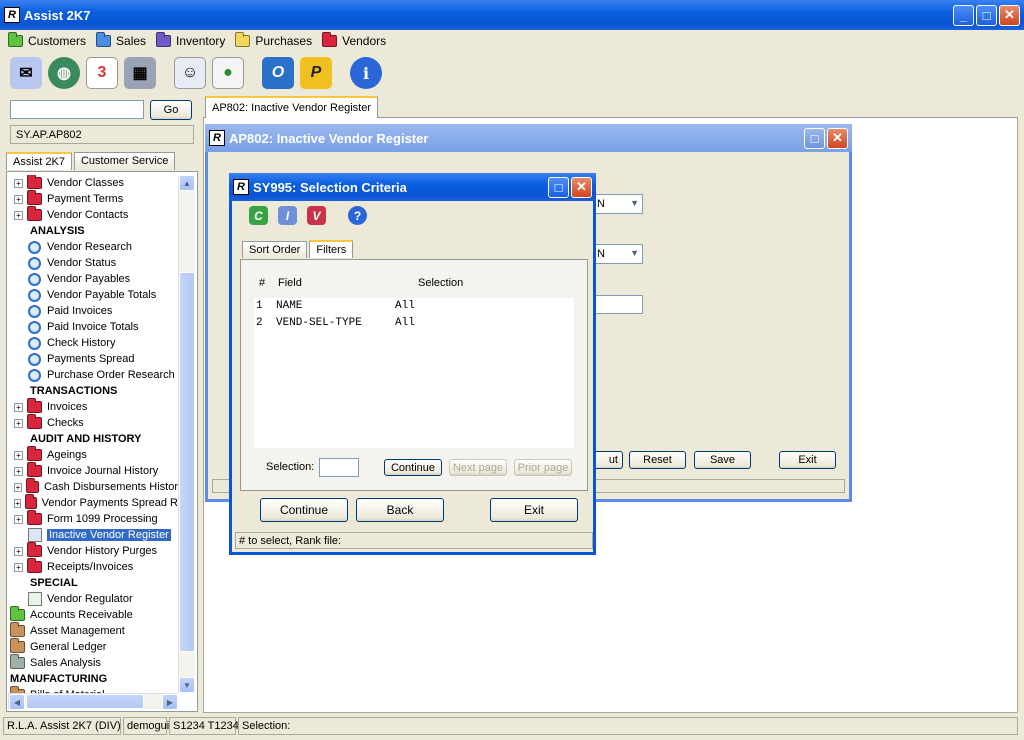 The height and width of the screenshot is (740, 1024). Describe the element at coordinates (47, 40) in the screenshot. I see `menu-customers: Customers` at that location.